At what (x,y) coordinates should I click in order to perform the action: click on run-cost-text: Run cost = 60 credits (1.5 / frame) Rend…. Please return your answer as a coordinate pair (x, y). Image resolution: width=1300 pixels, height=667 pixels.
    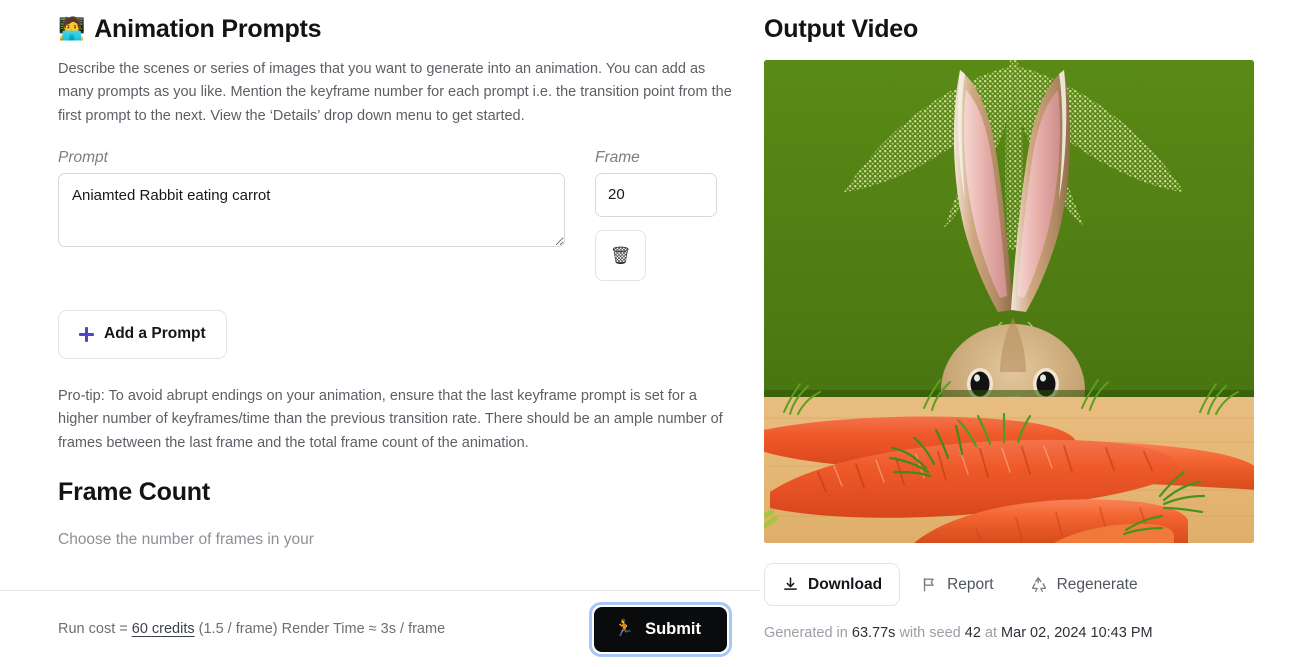
    Looking at the image, I should click on (251, 629).